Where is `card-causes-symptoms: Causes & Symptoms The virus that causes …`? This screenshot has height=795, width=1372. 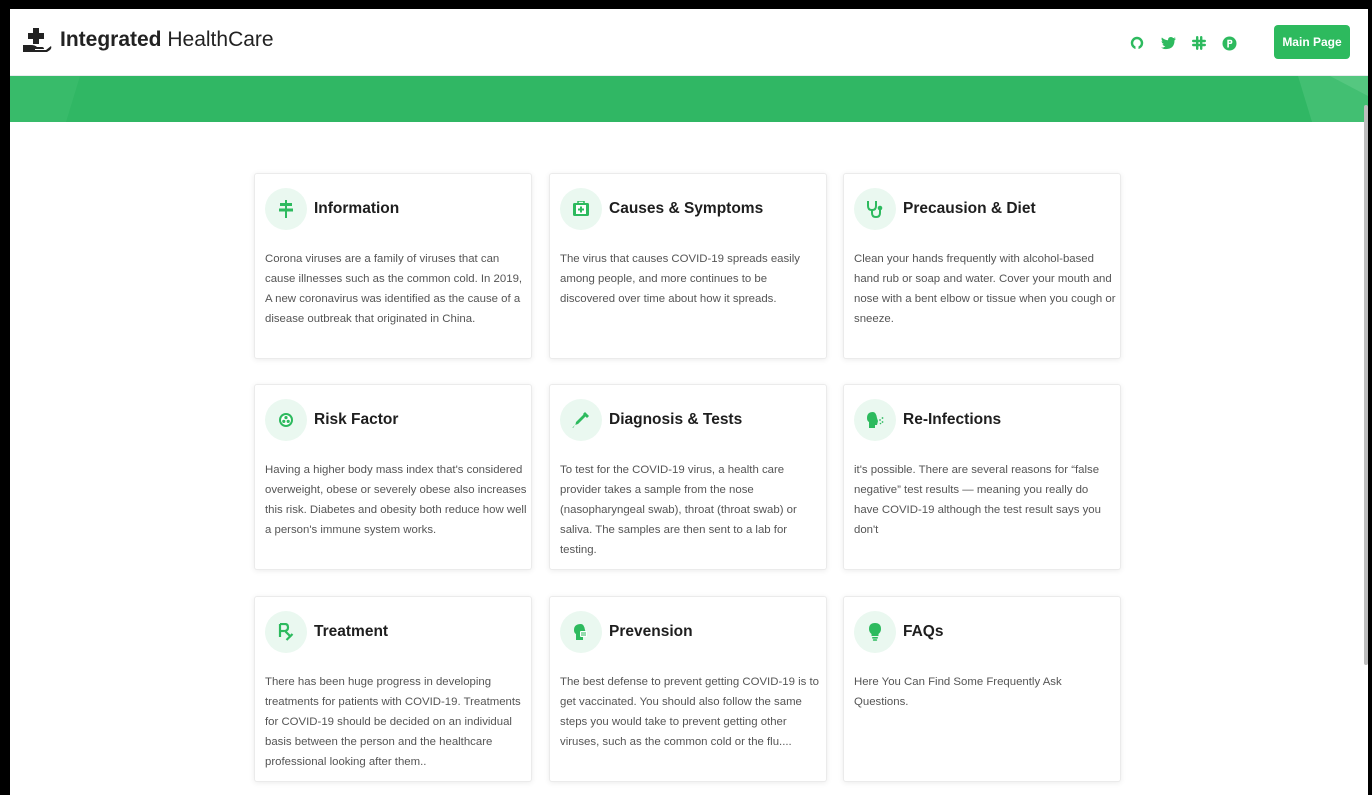 card-causes-symptoms: Causes & Symptoms The virus that causes … is located at coordinates (688, 266).